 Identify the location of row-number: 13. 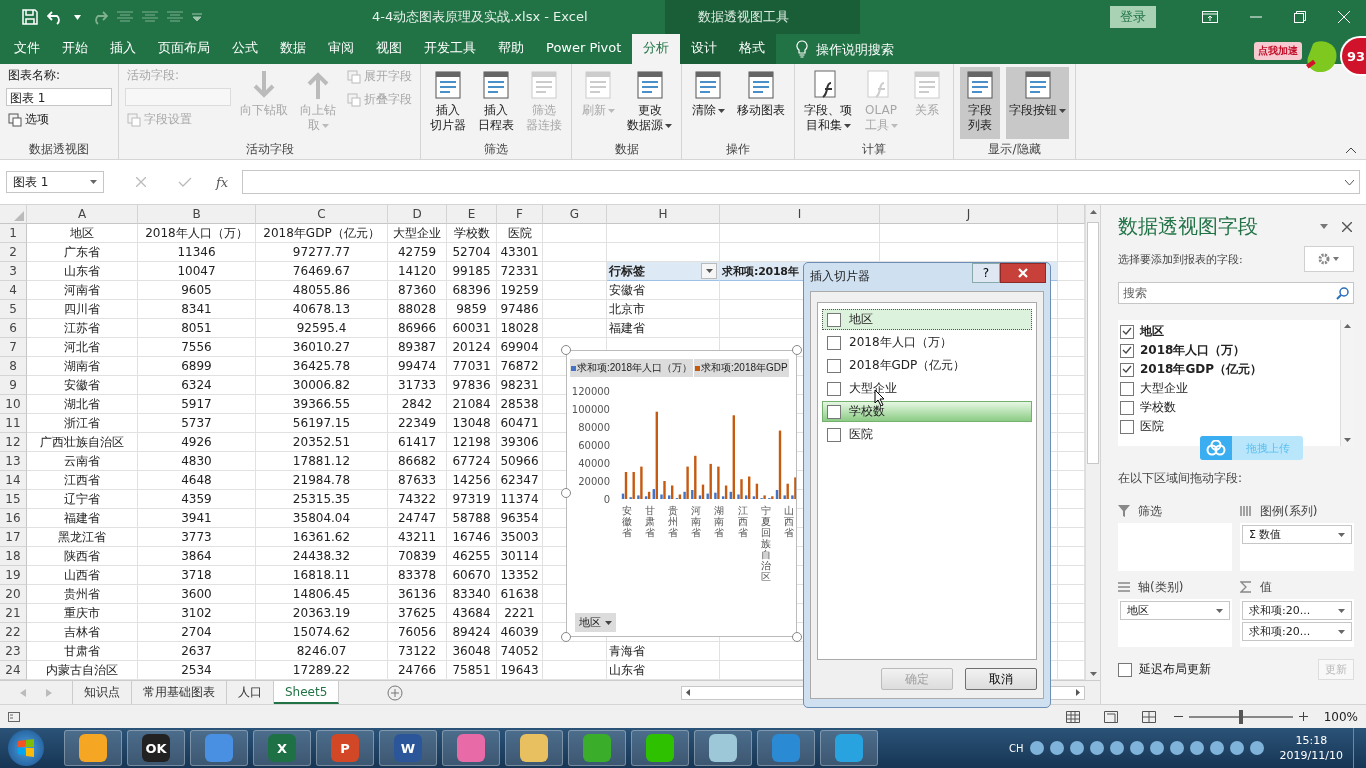
(13, 461).